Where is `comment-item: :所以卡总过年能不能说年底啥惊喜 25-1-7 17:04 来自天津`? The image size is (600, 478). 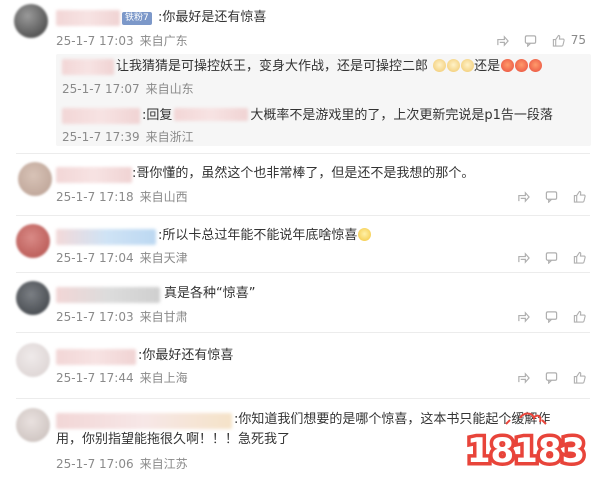
comment-item: :所以卡总过年能不能说年底啥惊喜 25-1-7 17:04 来自天津 is located at coordinates (300, 245).